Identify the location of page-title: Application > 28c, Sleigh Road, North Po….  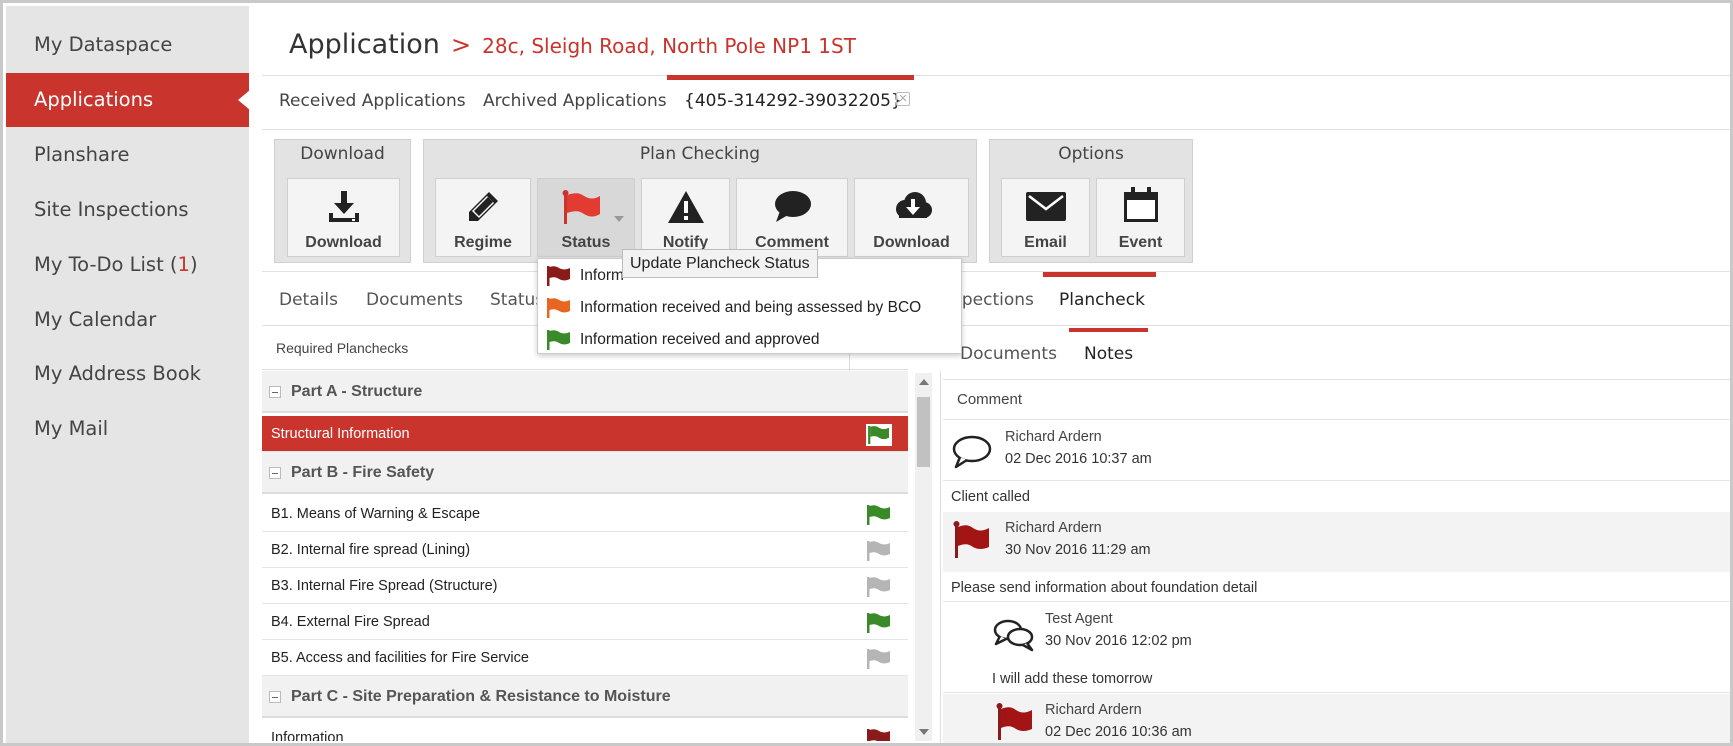
(572, 44).